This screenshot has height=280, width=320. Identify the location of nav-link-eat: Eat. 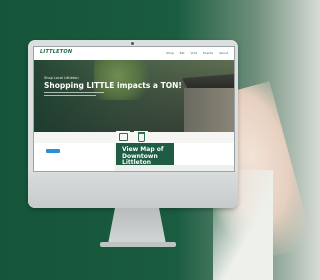
(182, 53).